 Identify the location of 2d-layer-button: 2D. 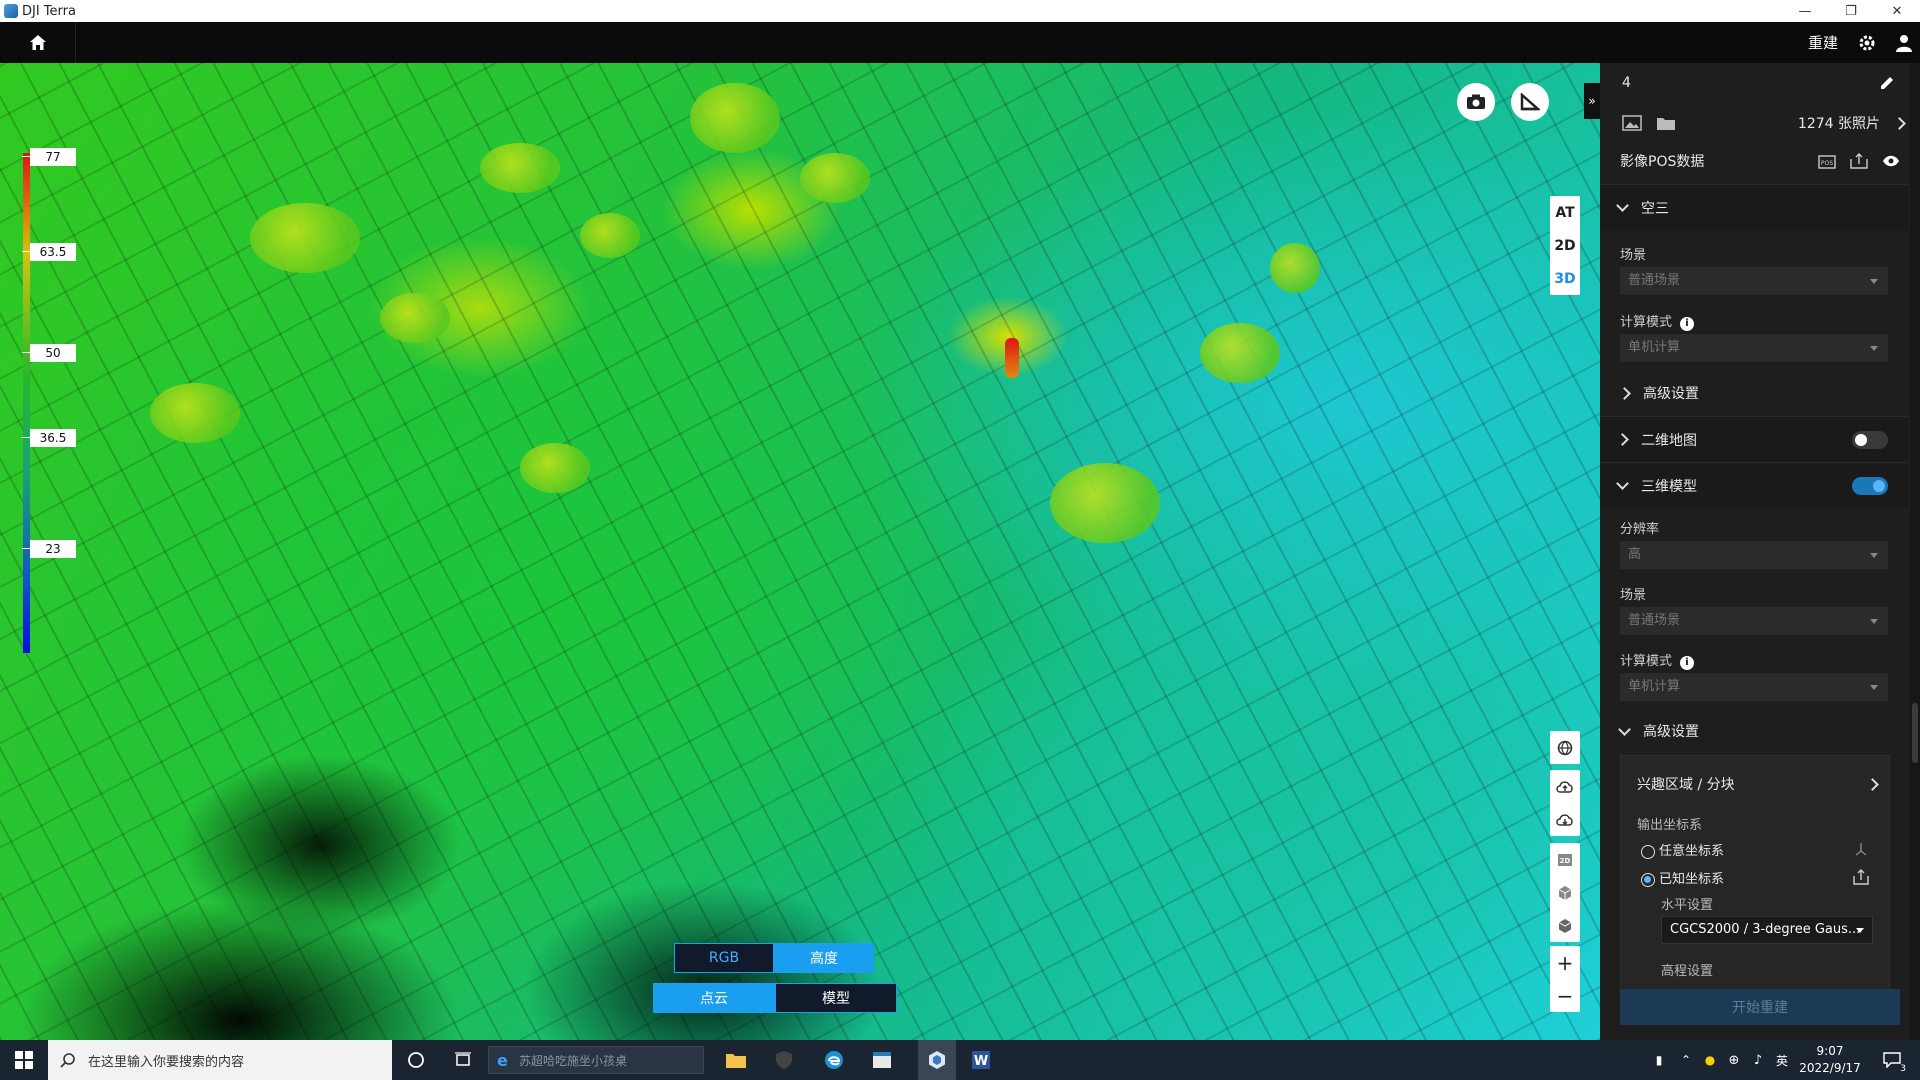
(1565, 859).